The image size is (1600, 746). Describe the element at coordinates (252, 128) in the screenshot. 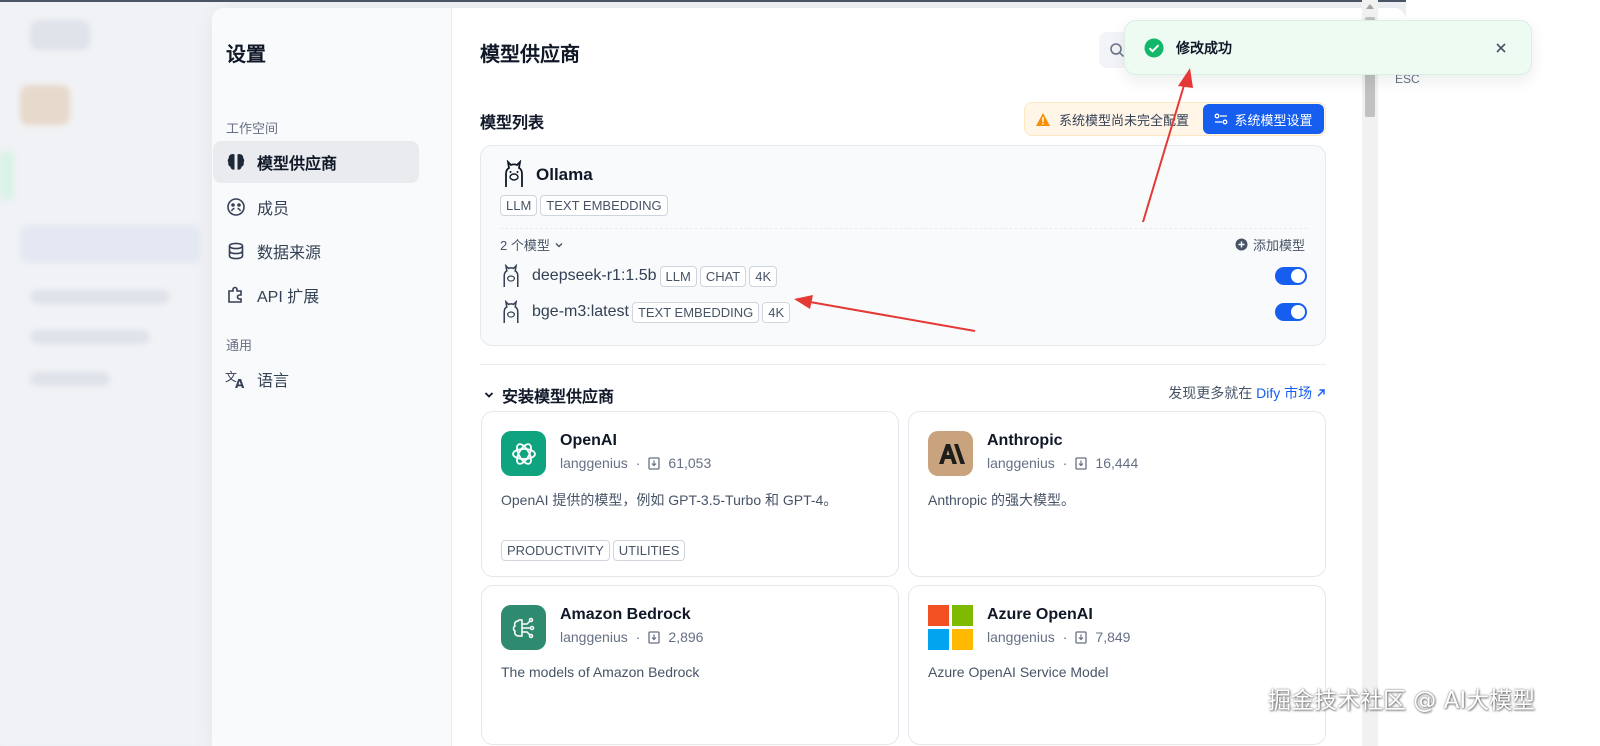

I see `workspace-group-label: 工作空间` at that location.